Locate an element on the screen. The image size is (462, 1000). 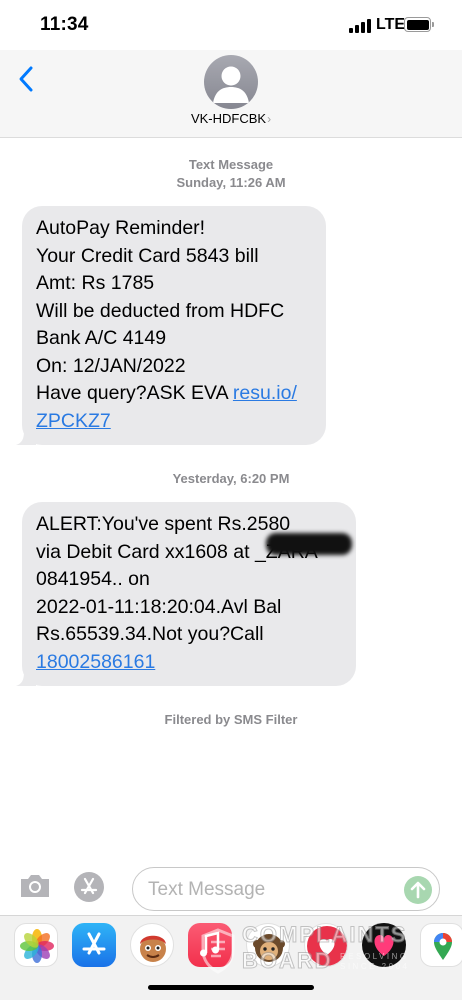
watermark-line2: BOARD is located at coordinates (287, 961).